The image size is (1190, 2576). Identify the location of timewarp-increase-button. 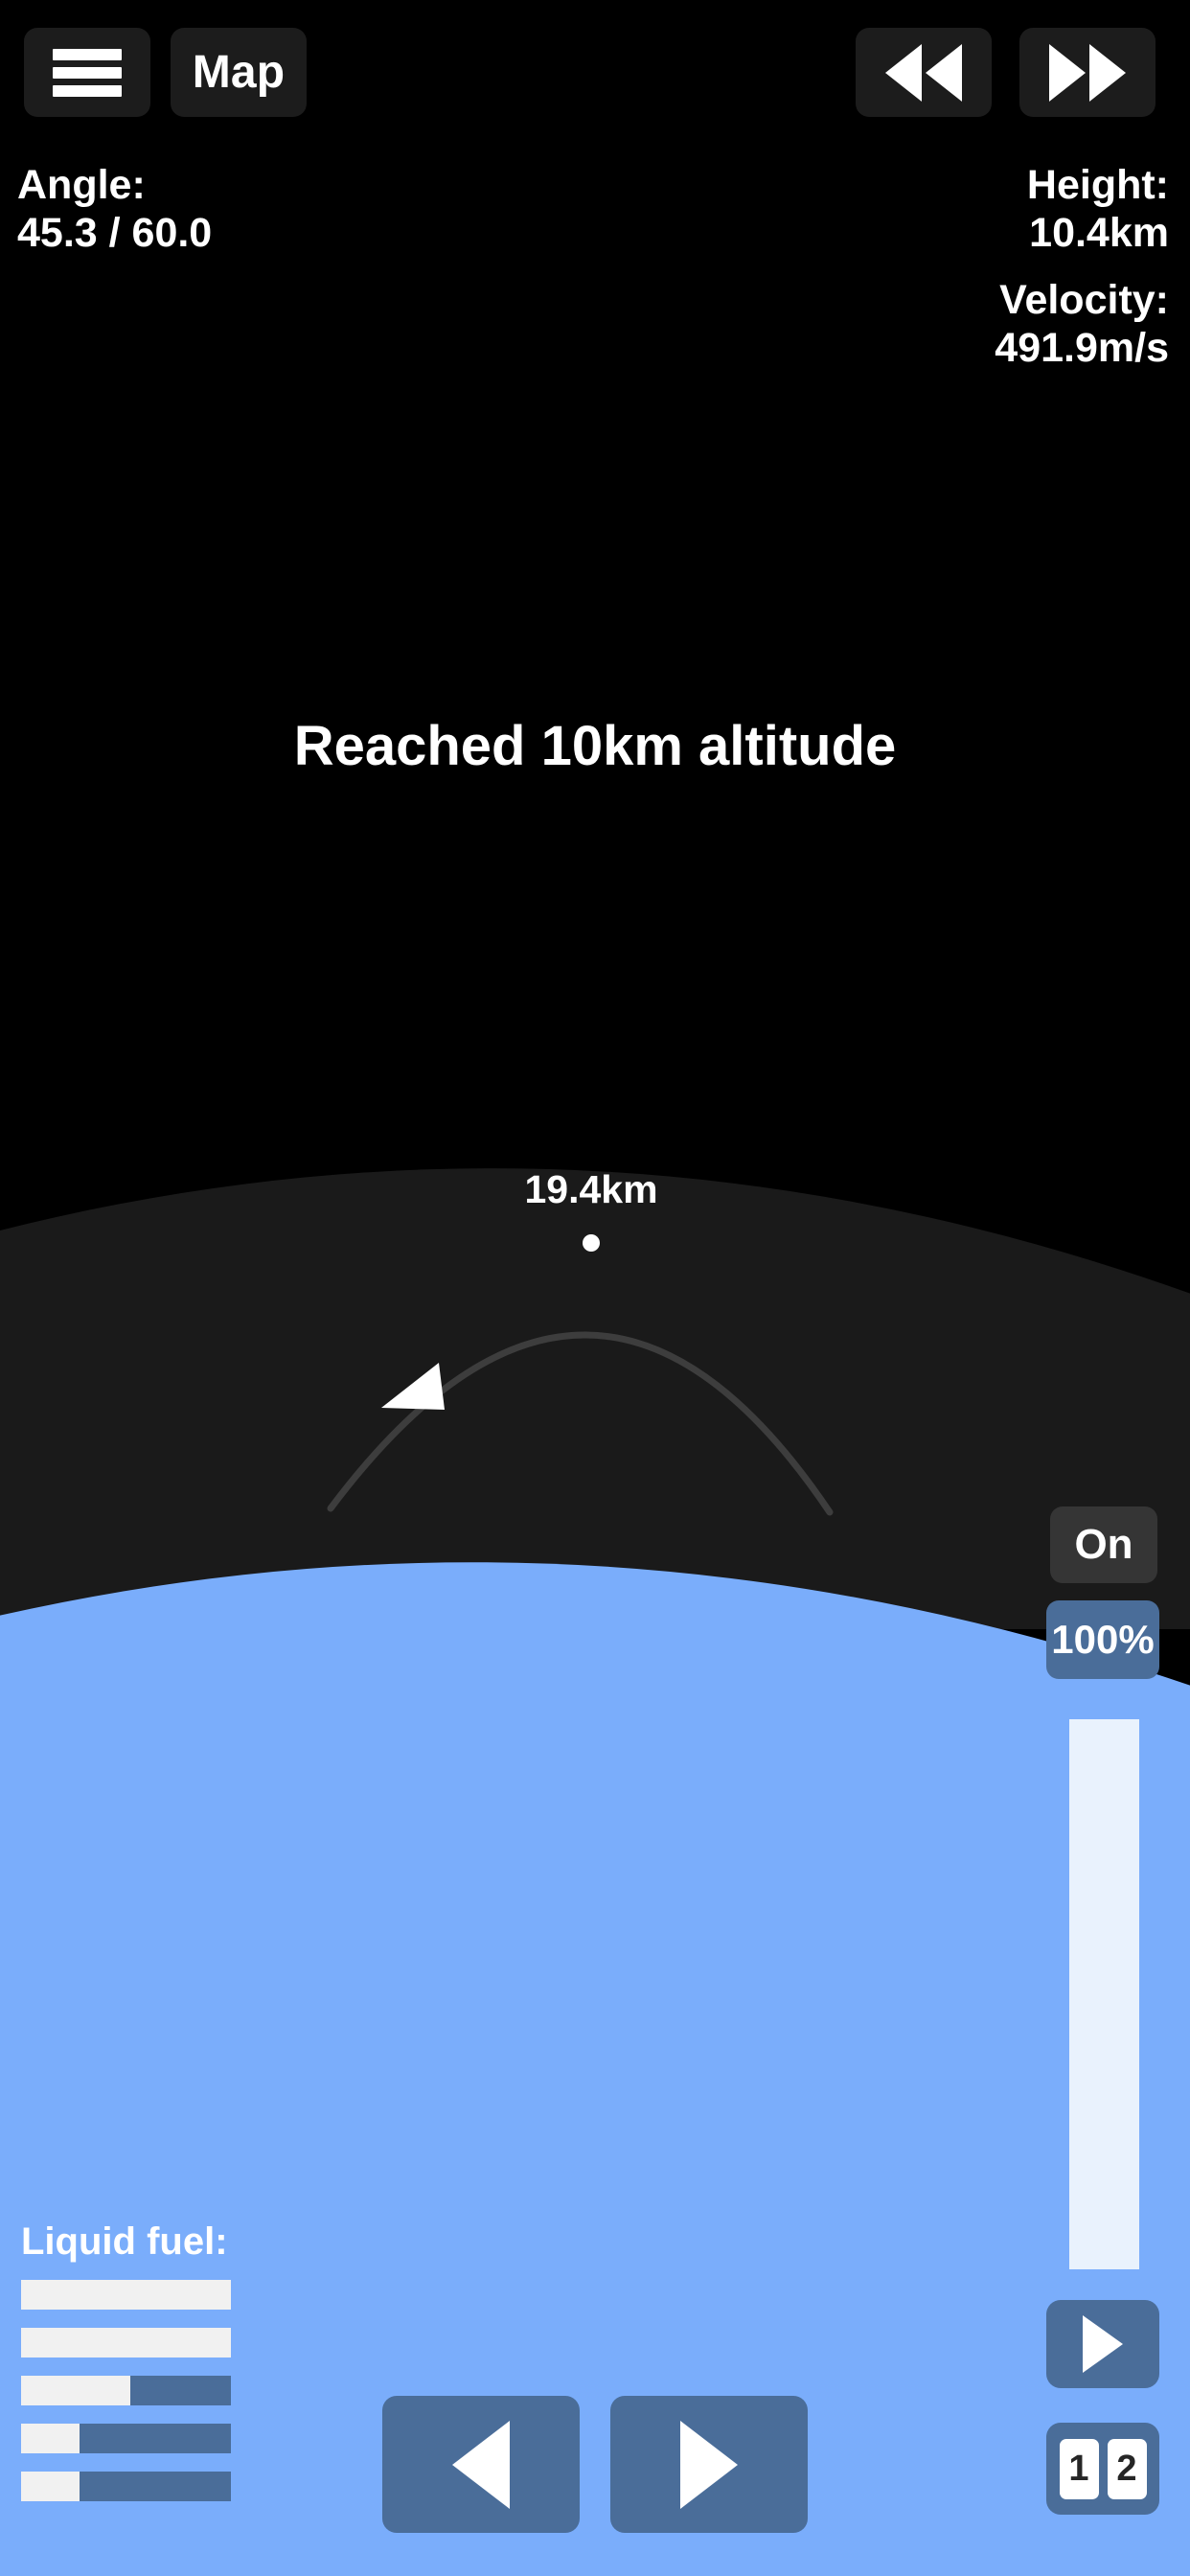
(1088, 72).